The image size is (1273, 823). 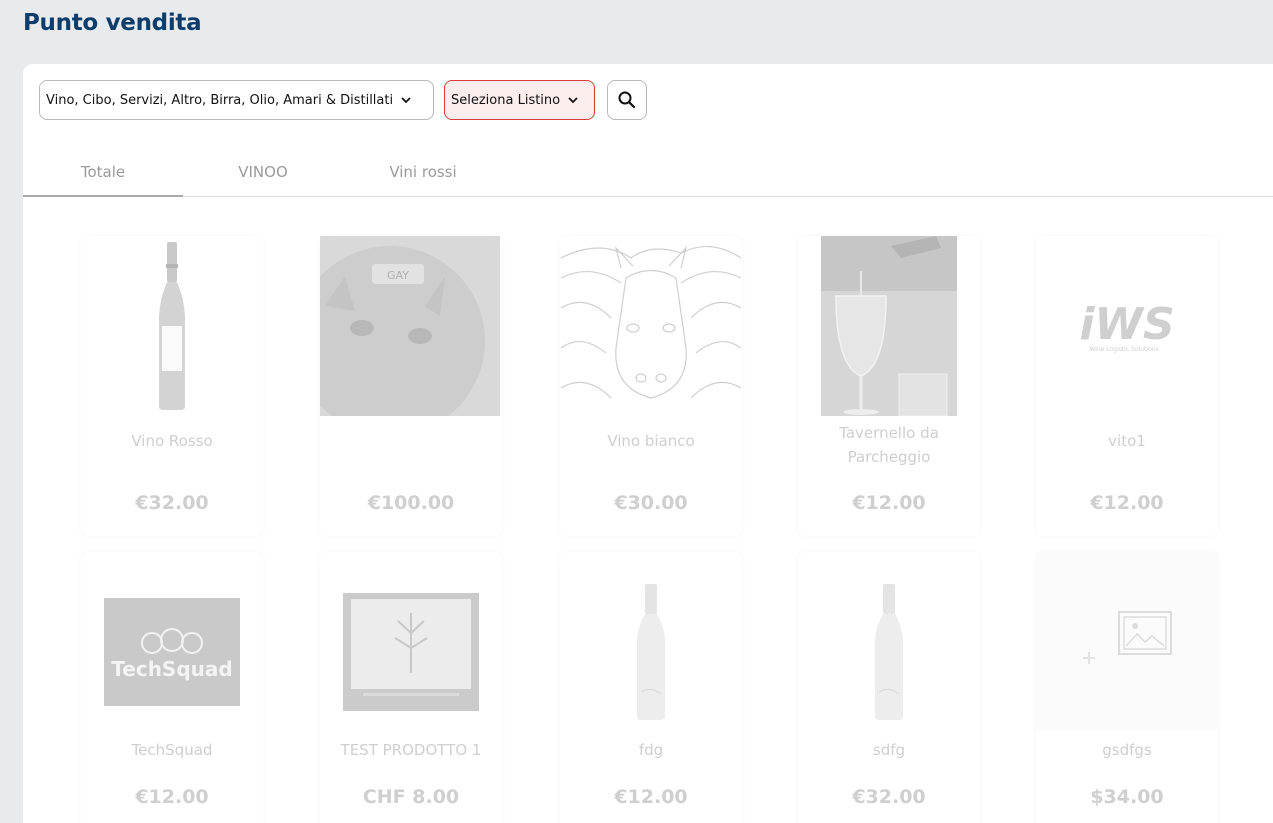 What do you see at coordinates (651, 322) in the screenshot?
I see `horse-sketch-icon` at bounding box center [651, 322].